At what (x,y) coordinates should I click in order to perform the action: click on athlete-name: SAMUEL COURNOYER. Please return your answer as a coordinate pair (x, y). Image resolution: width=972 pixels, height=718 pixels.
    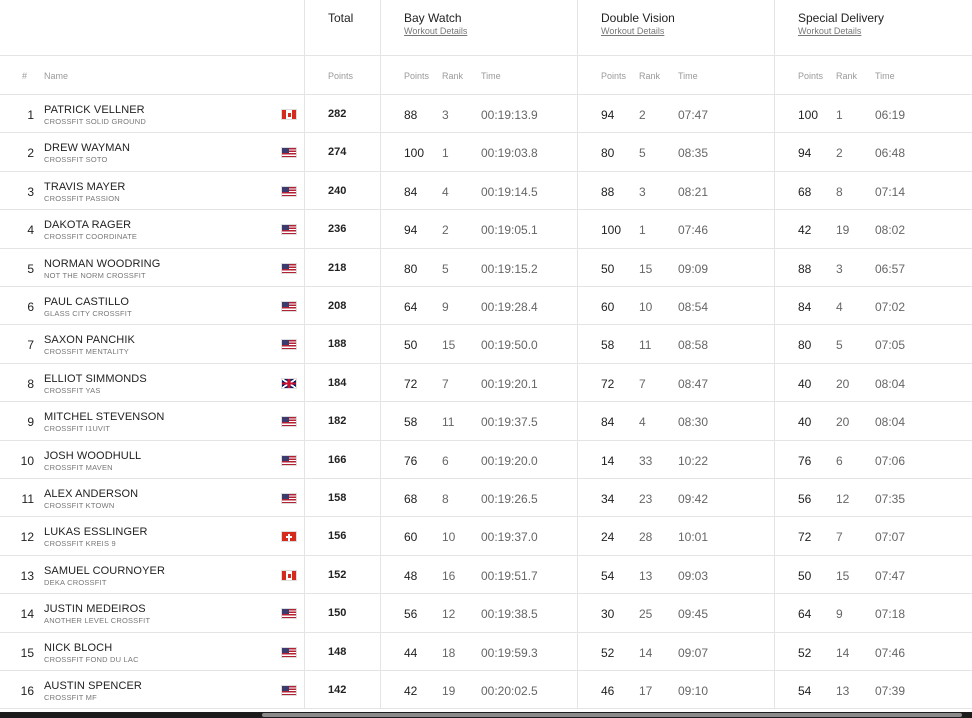
    Looking at the image, I should click on (104, 571).